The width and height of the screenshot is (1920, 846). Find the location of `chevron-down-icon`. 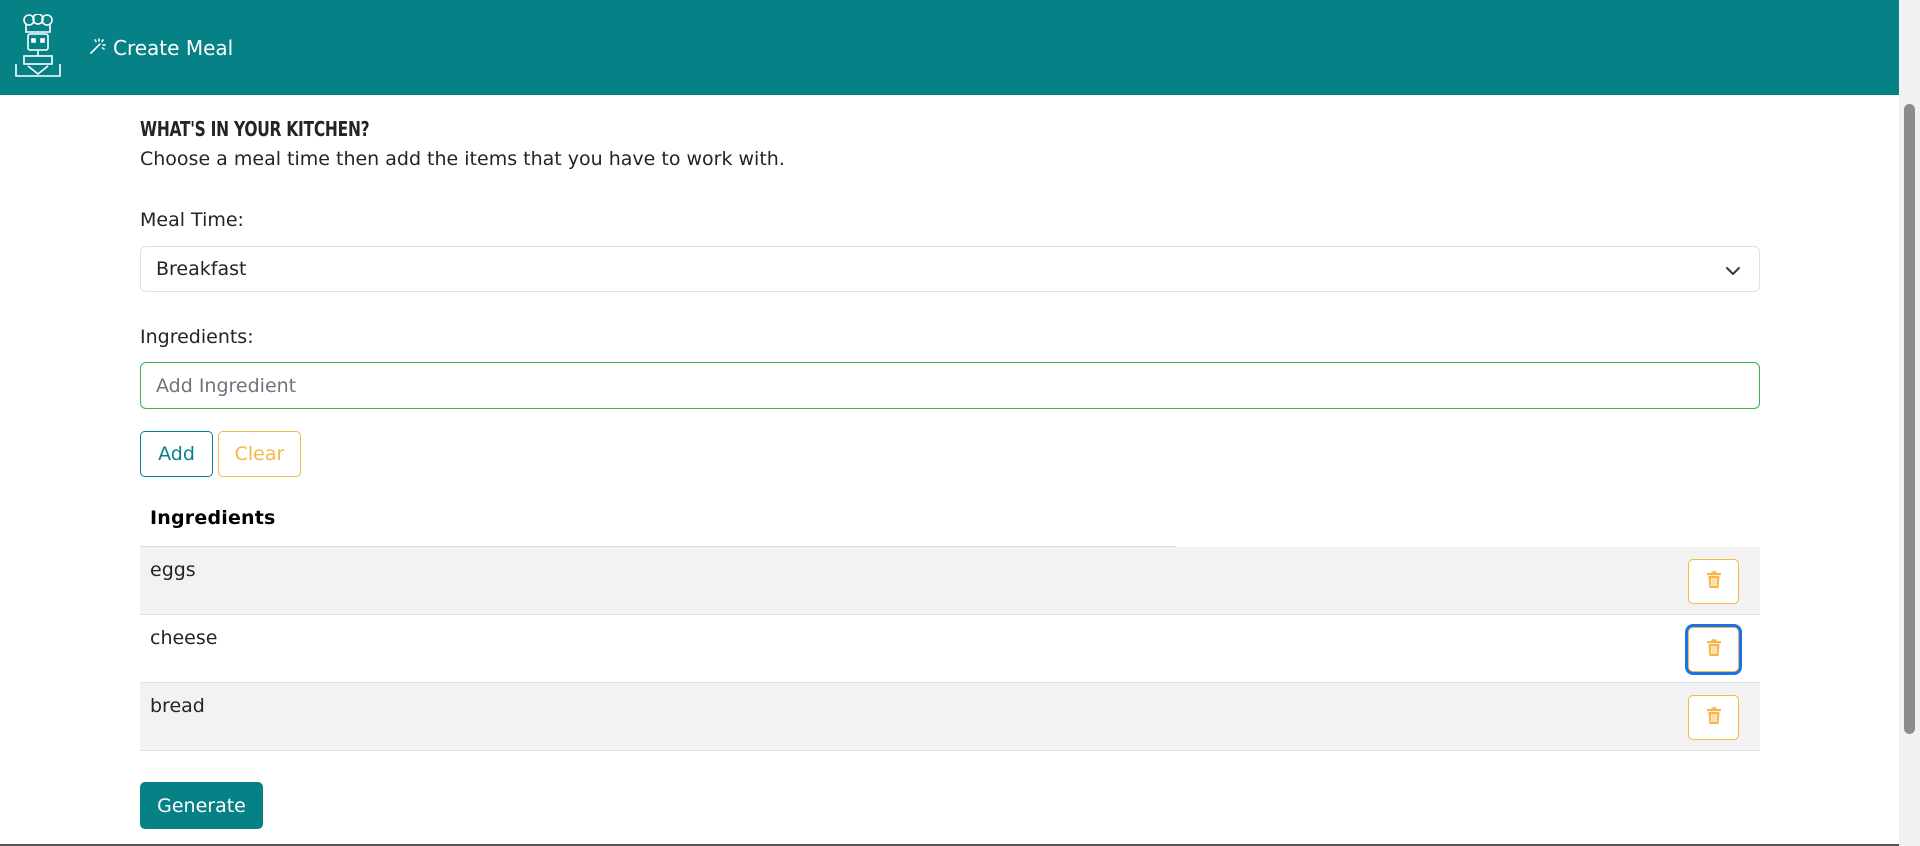

chevron-down-icon is located at coordinates (1733, 273).